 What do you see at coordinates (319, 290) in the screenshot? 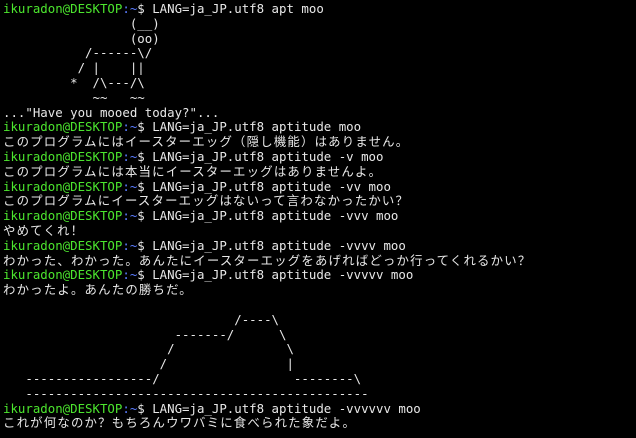
I see `output-line: わかったよ。あんたの勝ちだ。` at bounding box center [319, 290].